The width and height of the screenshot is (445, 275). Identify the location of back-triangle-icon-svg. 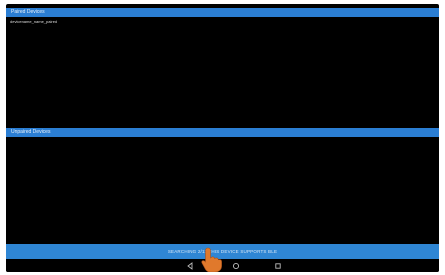
(190, 266).